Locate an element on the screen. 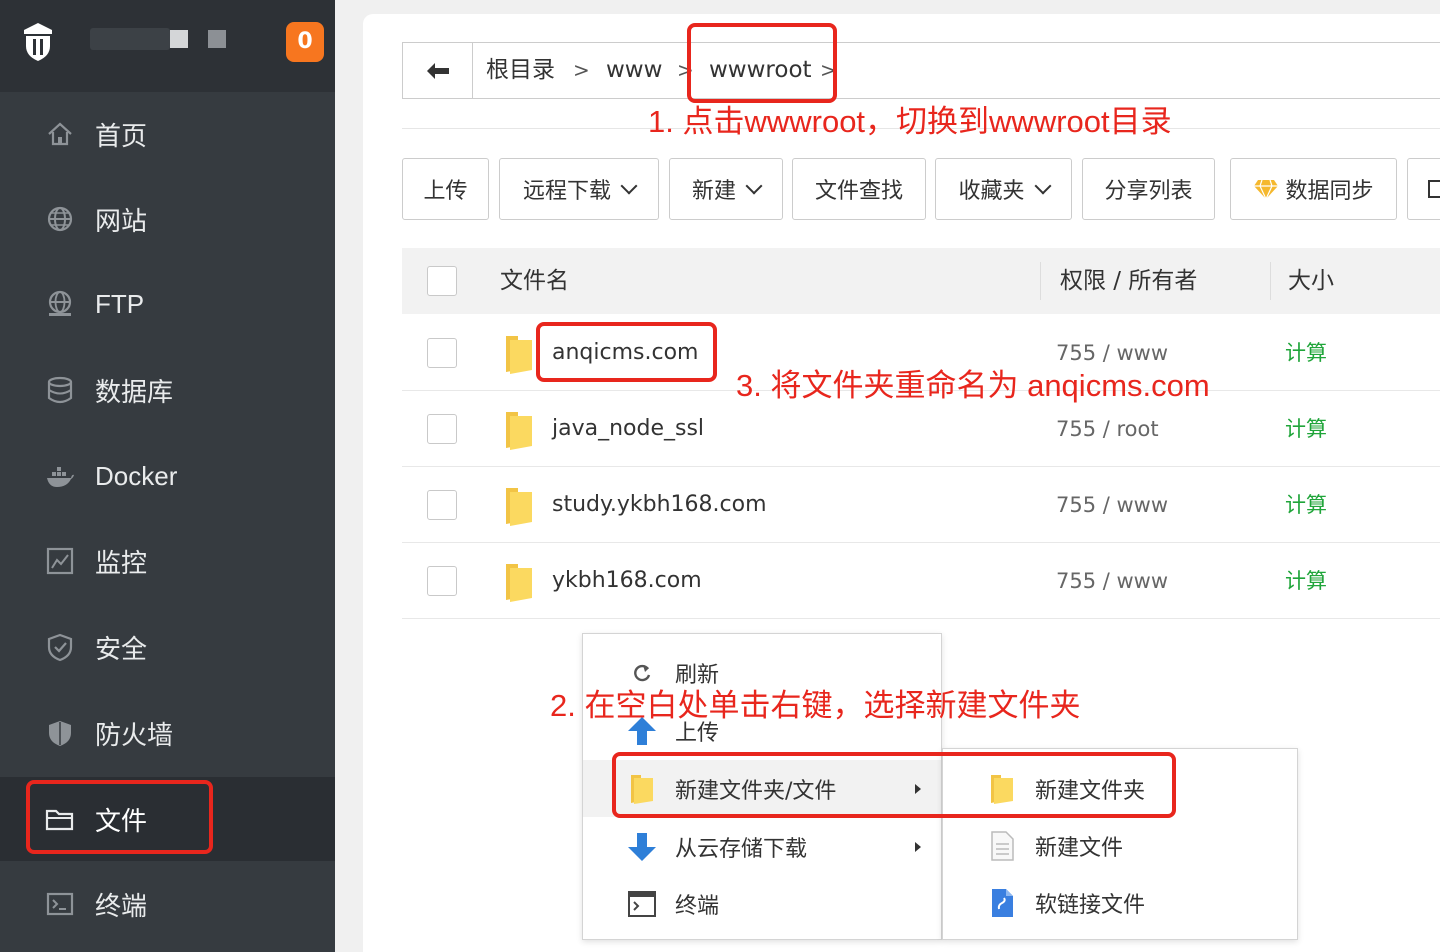  highlight-box-wwwroot is located at coordinates (762, 63).